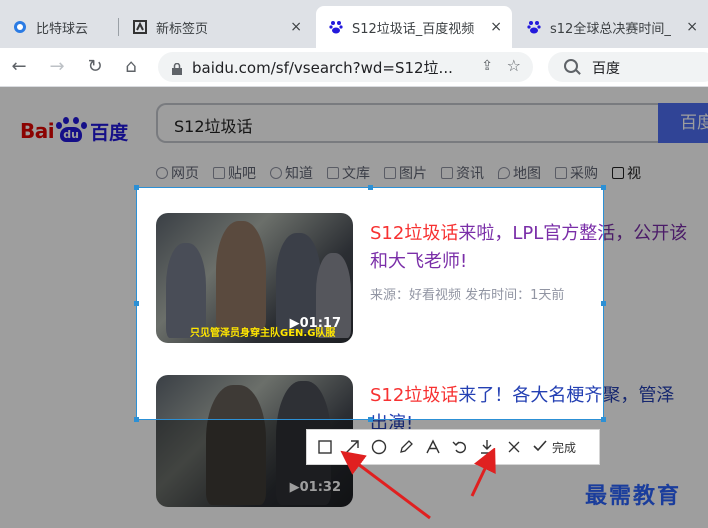 This screenshot has height=528, width=708. I want to click on search-engine-label: 百度, so click(606, 69).